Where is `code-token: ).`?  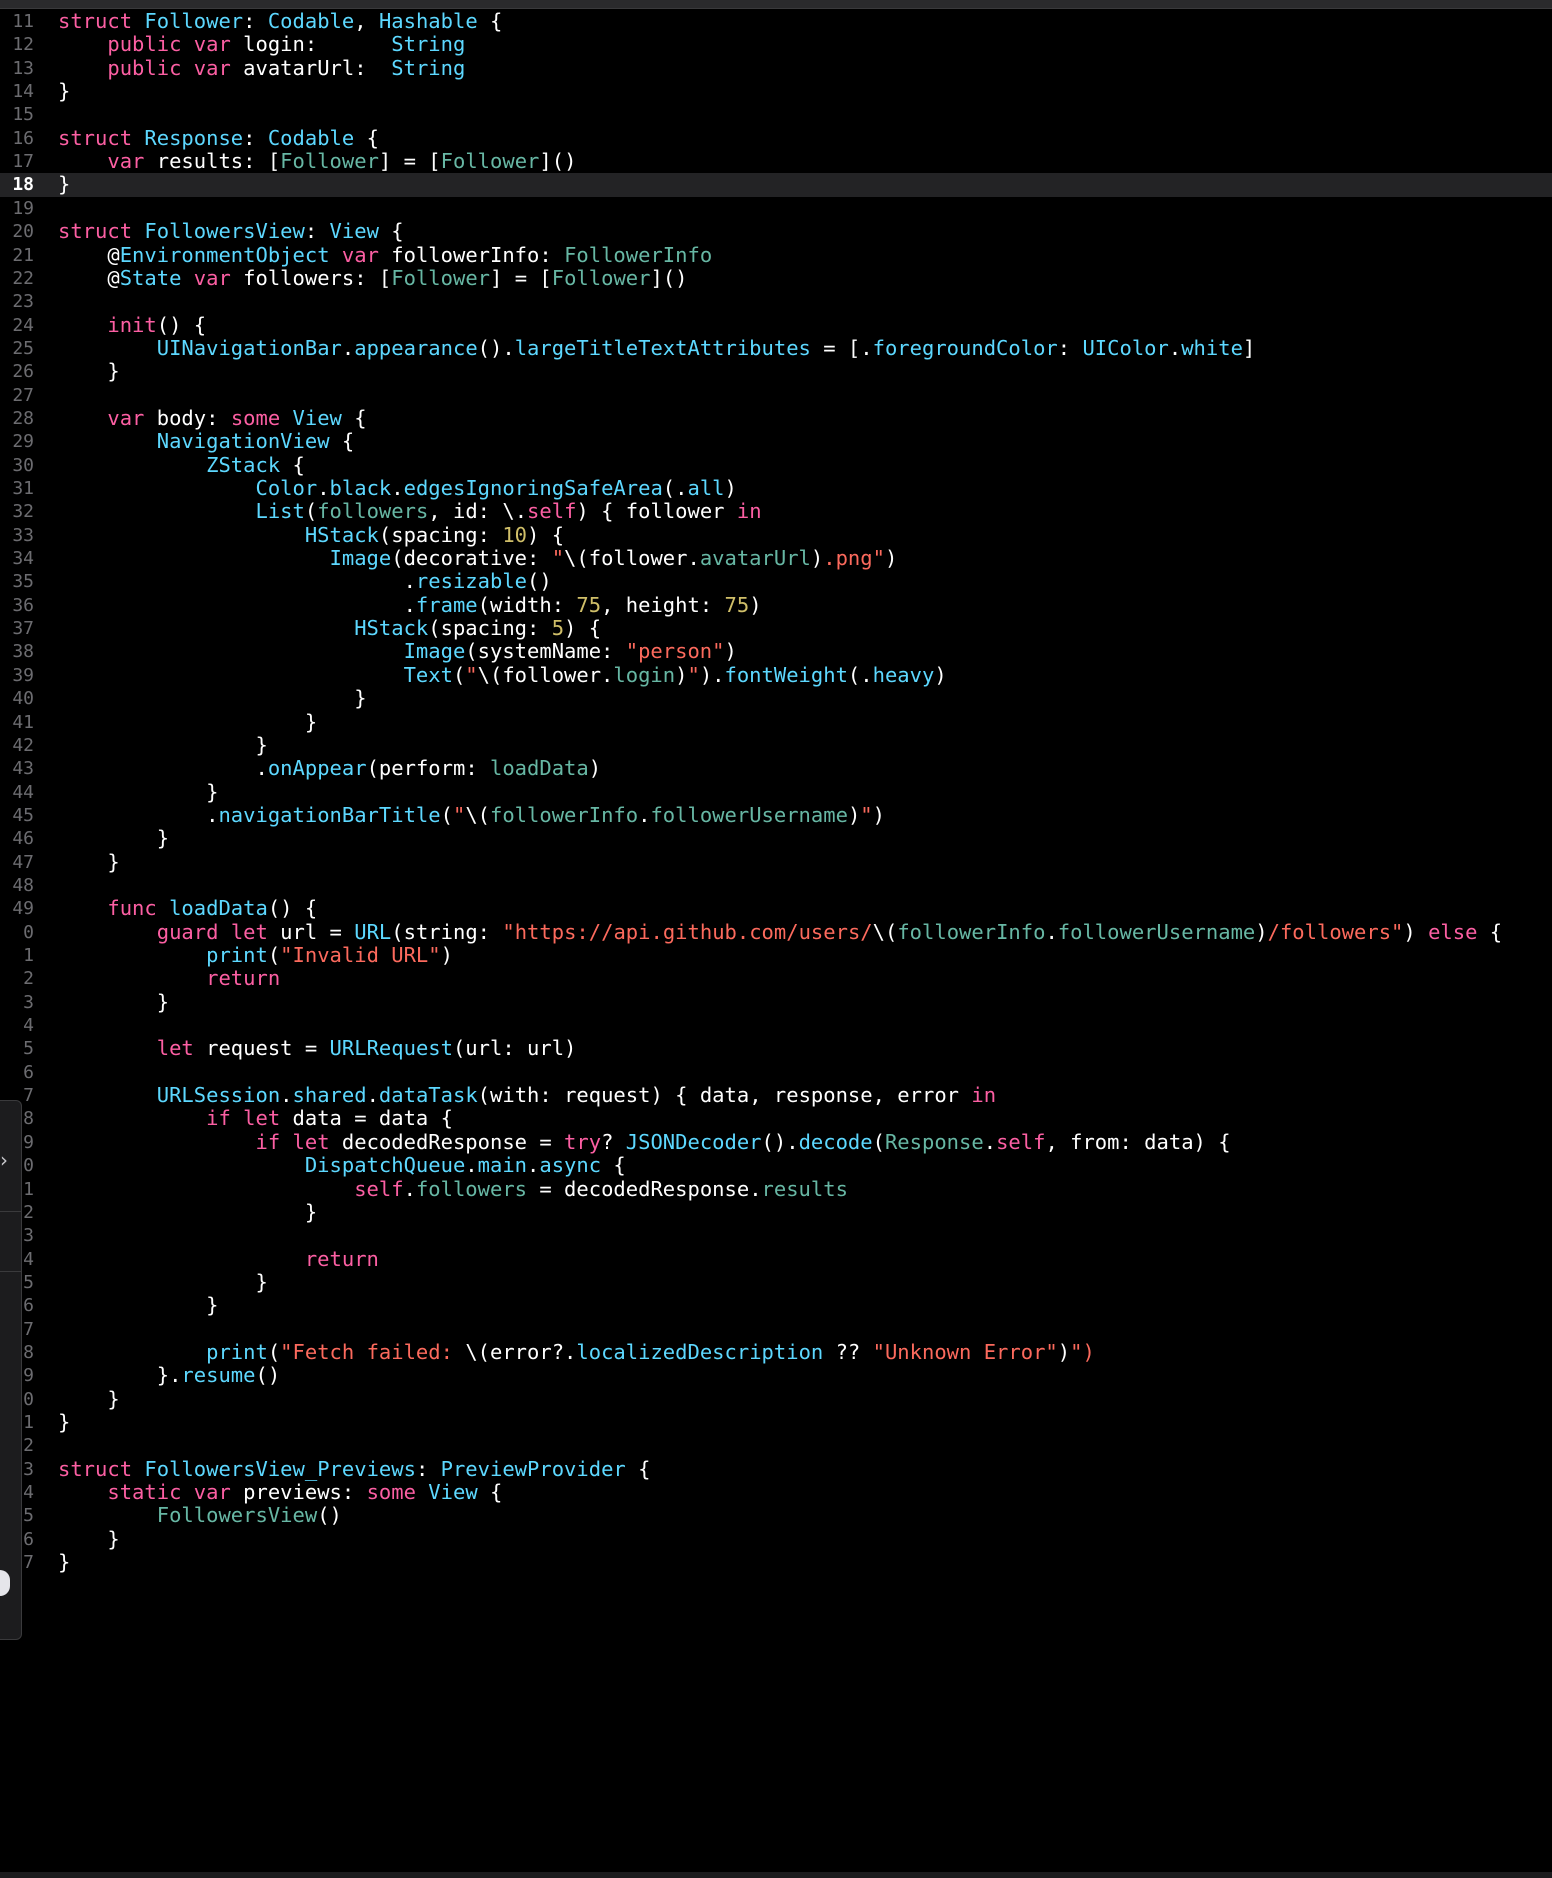 code-token: ). is located at coordinates (712, 674).